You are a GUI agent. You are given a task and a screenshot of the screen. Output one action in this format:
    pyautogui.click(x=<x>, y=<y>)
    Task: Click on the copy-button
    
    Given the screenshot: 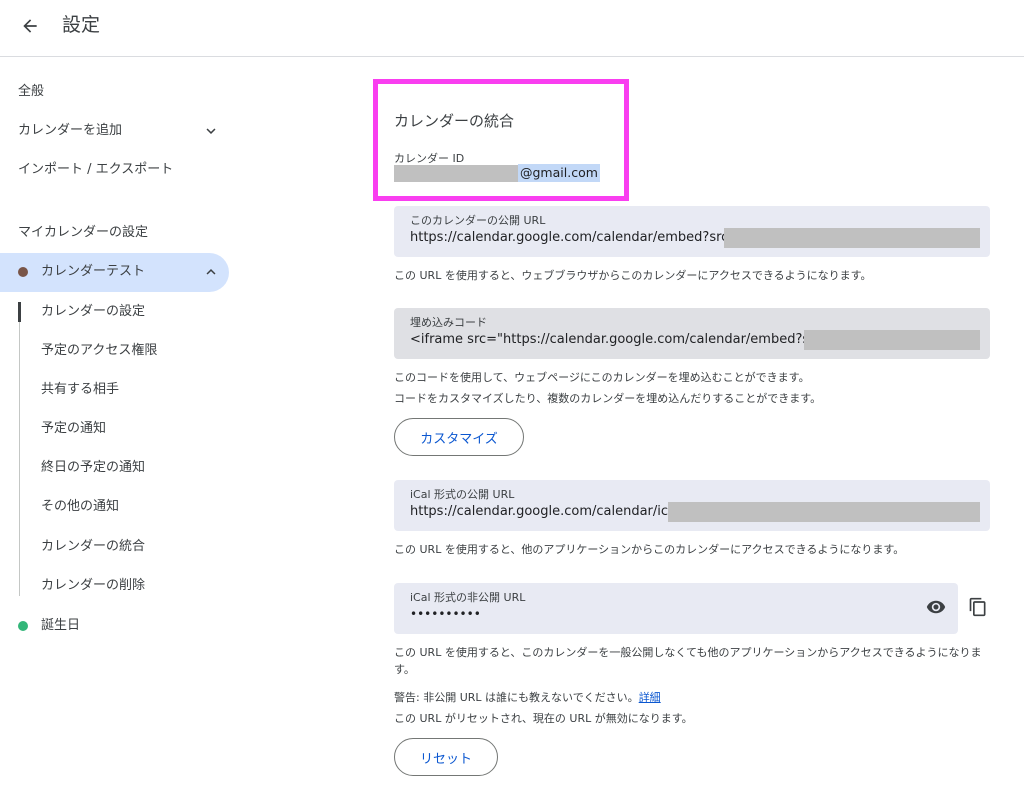 What is the action you would take?
    pyautogui.click(x=978, y=607)
    